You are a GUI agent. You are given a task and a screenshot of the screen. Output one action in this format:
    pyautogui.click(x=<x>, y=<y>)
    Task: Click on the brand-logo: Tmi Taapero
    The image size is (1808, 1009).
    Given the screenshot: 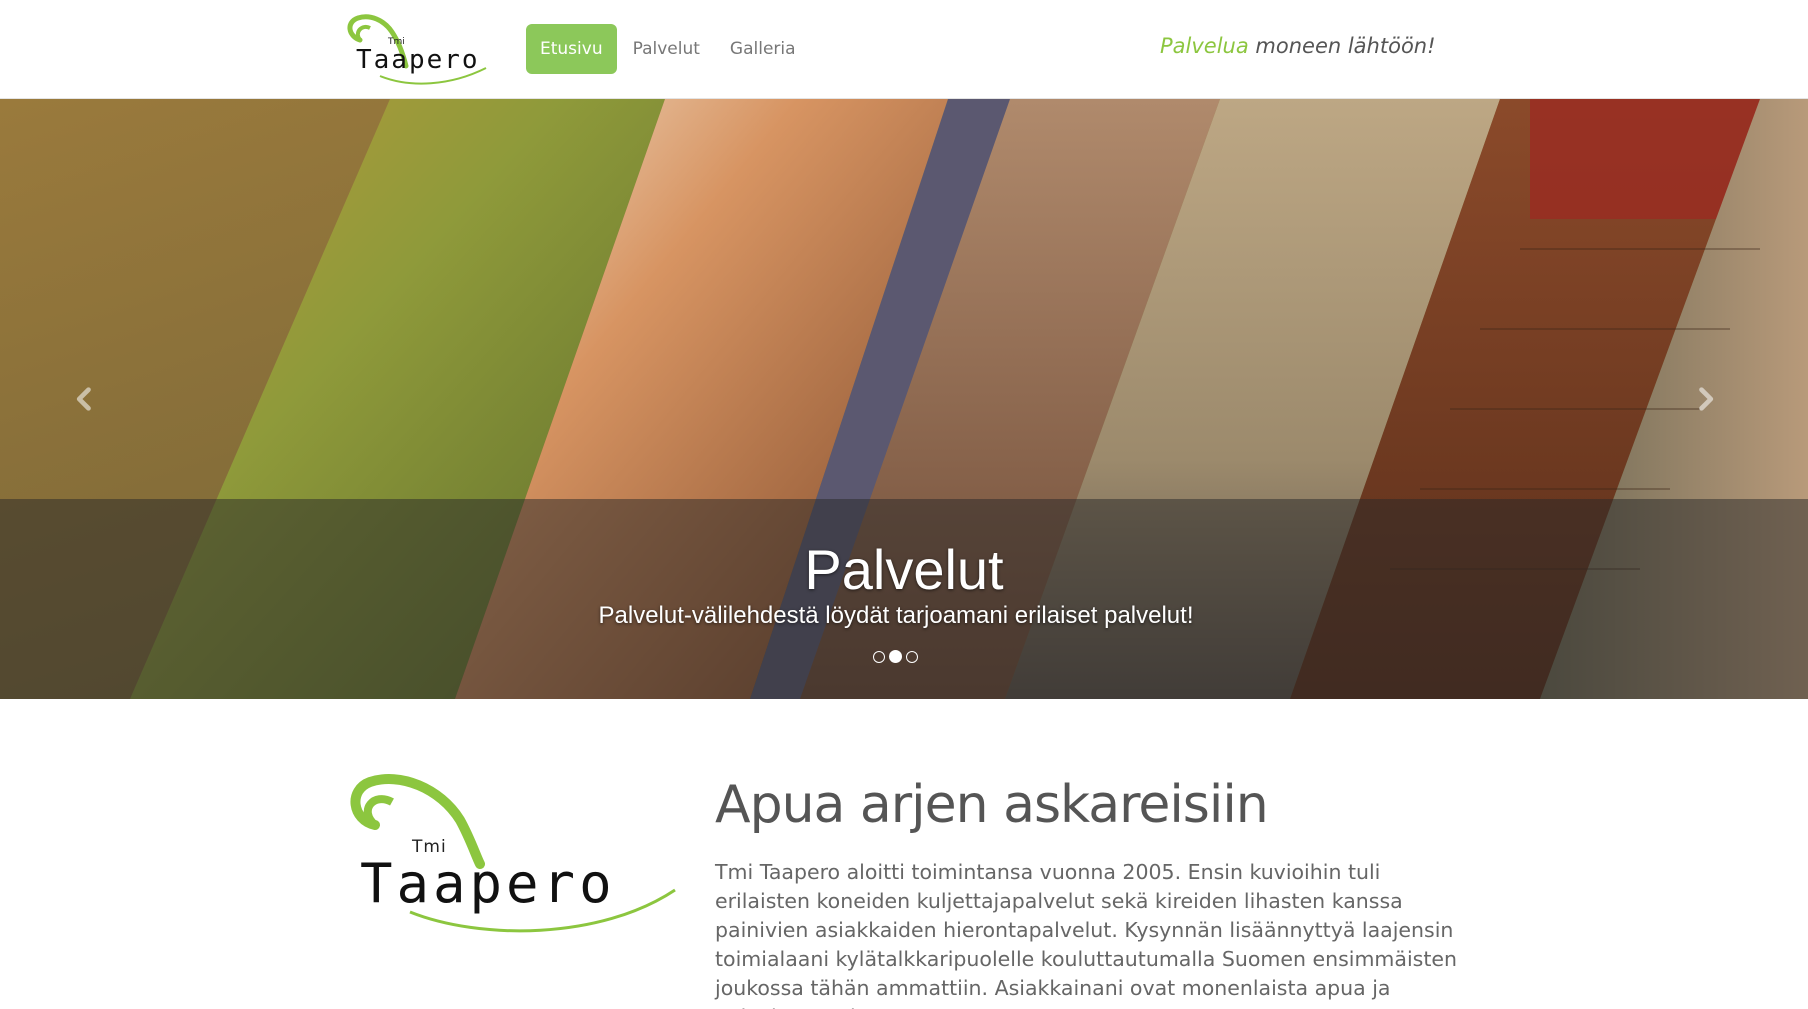 What is the action you would take?
    pyautogui.click(x=415, y=48)
    